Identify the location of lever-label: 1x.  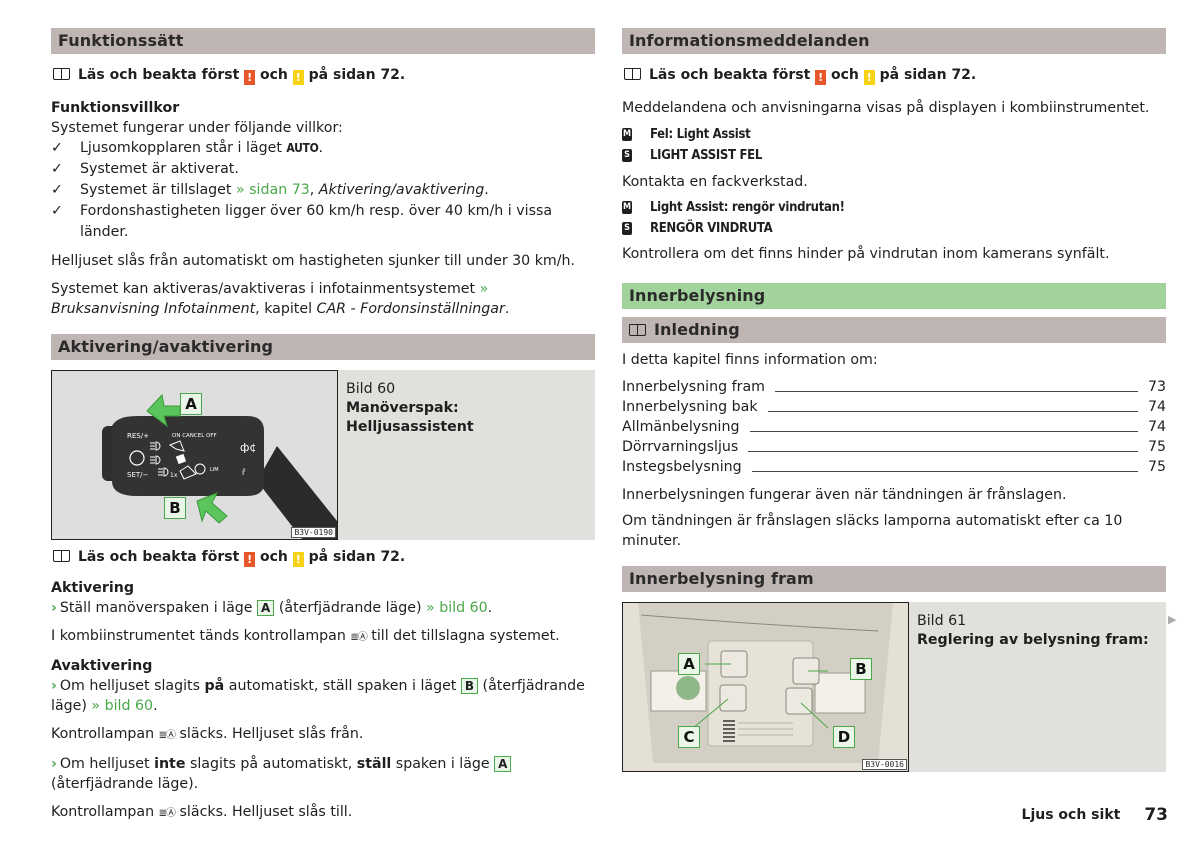
(174, 475).